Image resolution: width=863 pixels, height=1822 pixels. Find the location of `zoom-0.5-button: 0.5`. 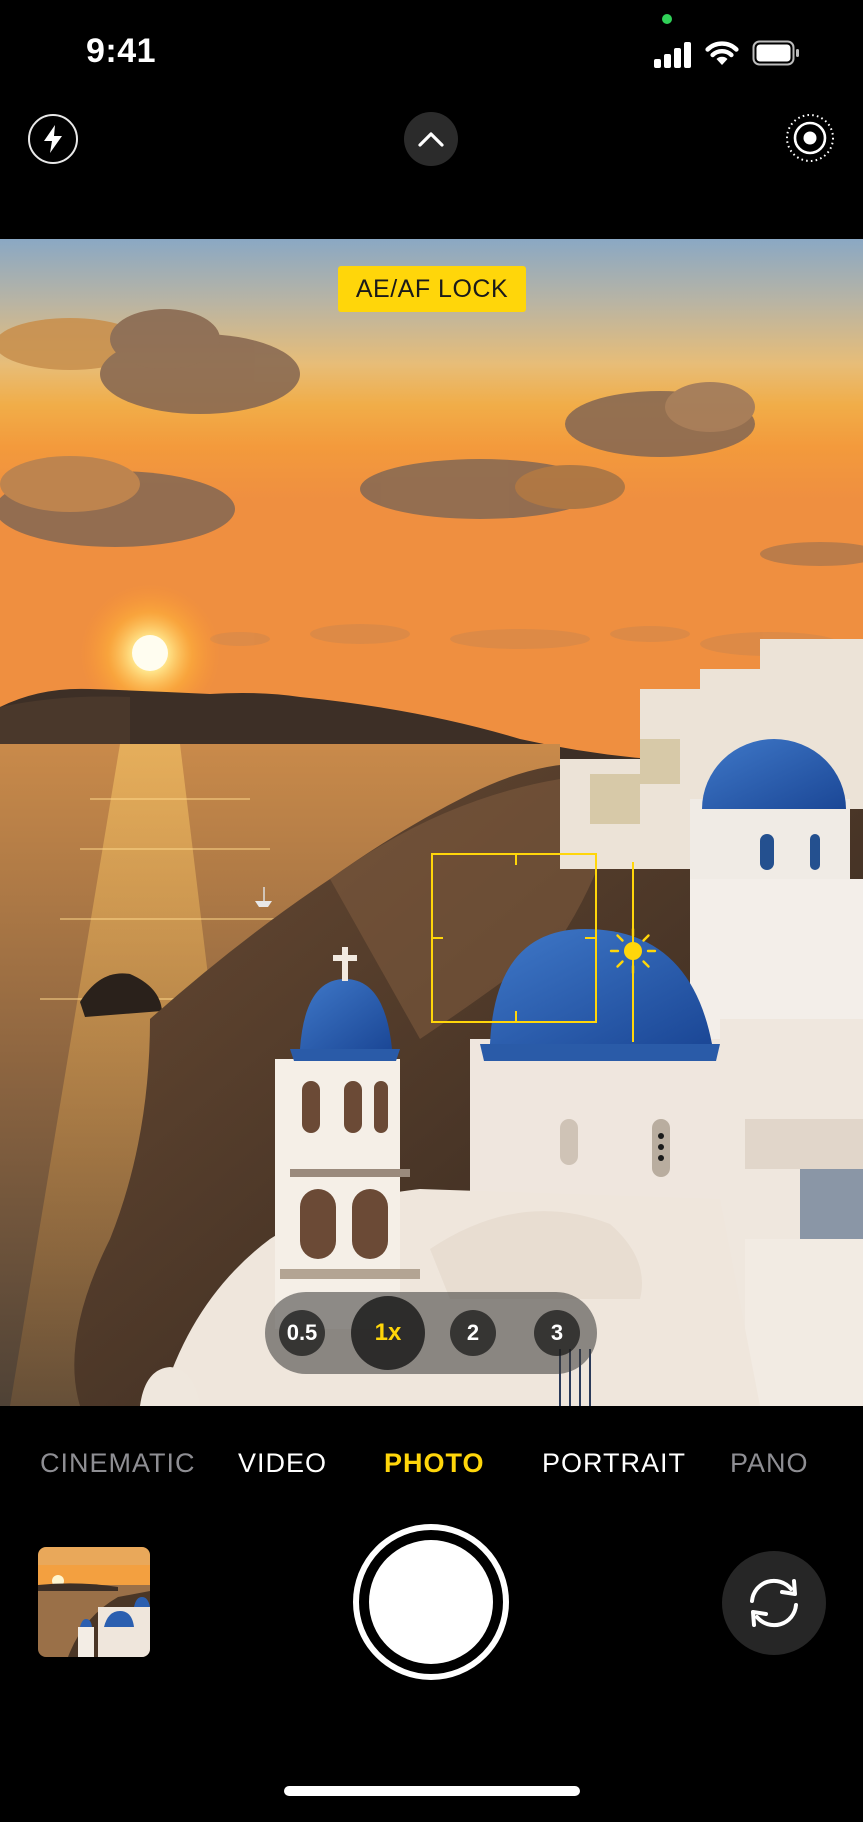

zoom-0.5-button: 0.5 is located at coordinates (302, 1333).